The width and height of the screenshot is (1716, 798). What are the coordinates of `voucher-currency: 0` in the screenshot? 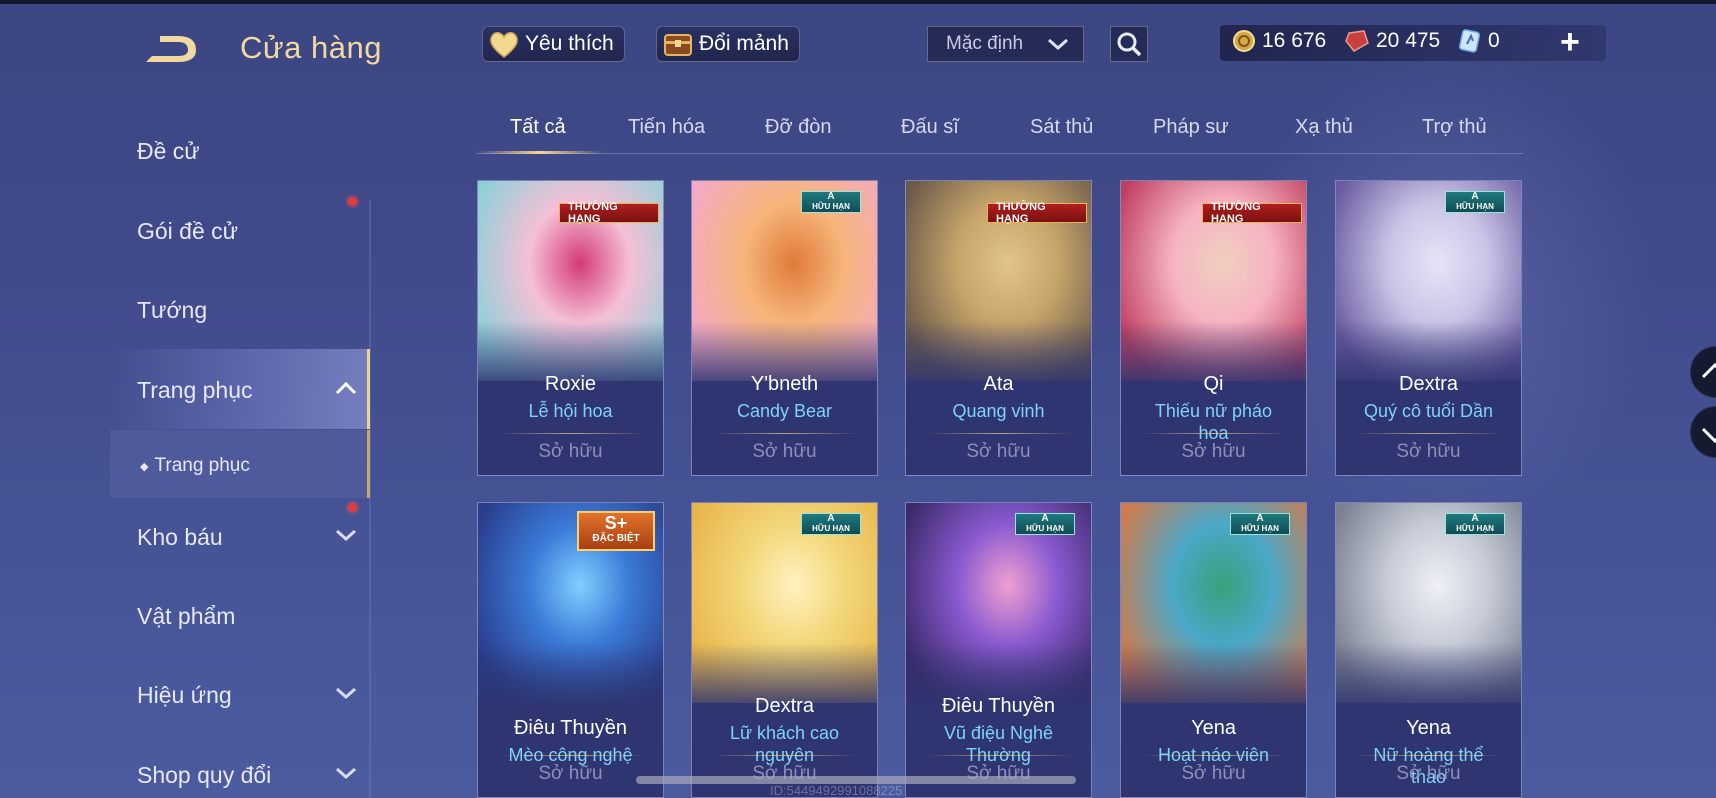 It's located at (1479, 41).